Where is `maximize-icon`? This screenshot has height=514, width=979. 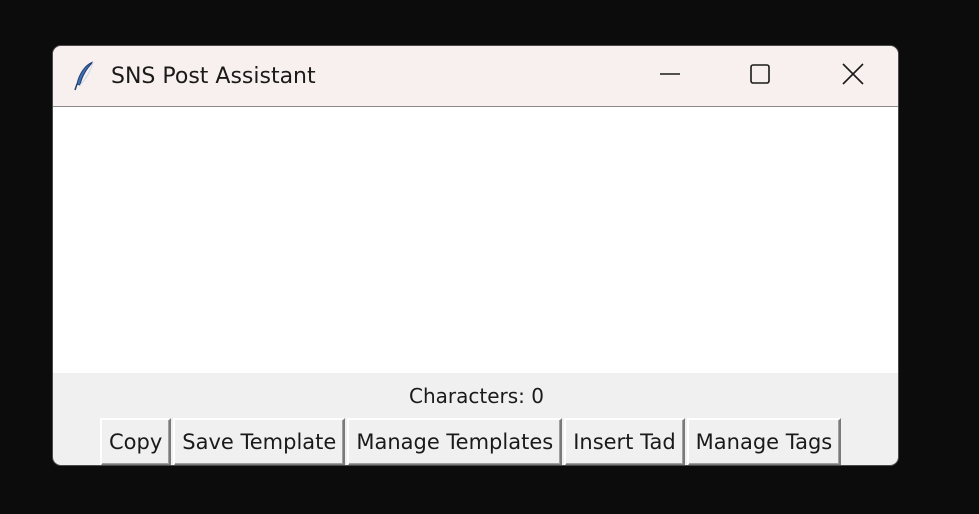 maximize-icon is located at coordinates (760, 76).